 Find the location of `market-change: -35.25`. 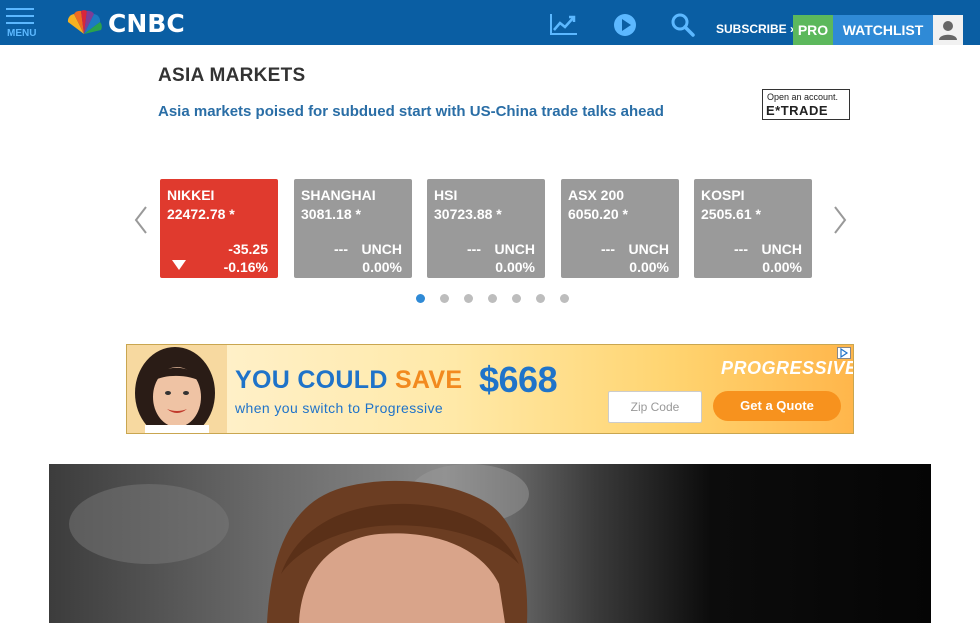

market-change: -35.25 is located at coordinates (248, 249).